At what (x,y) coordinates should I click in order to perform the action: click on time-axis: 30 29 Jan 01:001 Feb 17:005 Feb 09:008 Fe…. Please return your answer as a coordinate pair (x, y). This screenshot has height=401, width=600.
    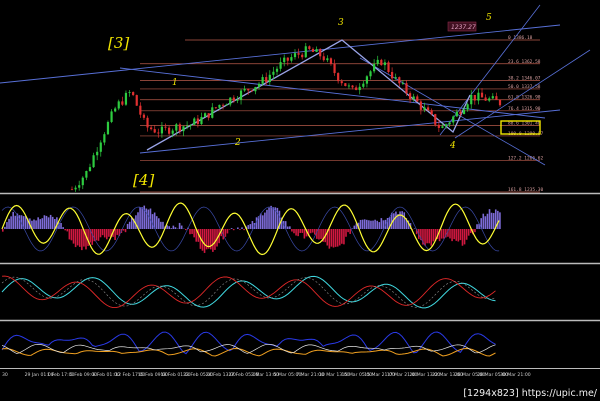
    Looking at the image, I should click on (266, 375).